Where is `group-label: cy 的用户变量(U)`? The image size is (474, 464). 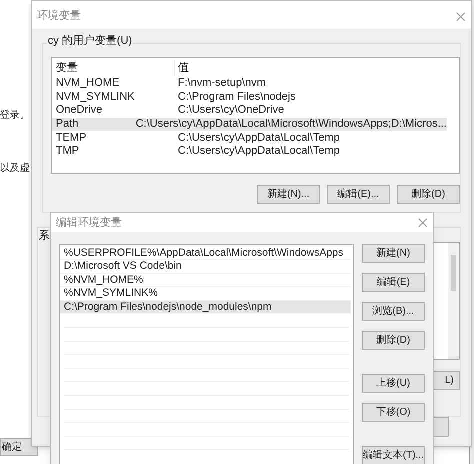 group-label: cy 的用户变量(U) is located at coordinates (90, 41).